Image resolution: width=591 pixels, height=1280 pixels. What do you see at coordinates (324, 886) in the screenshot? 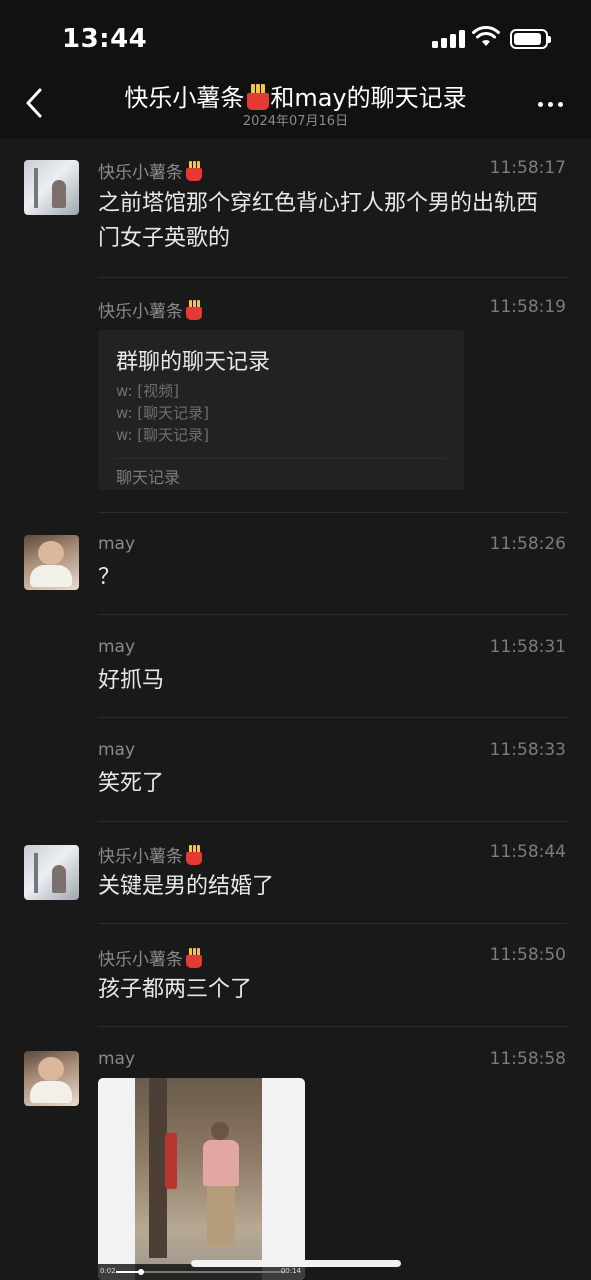
I see `message-text: 关键是男的结婚了` at bounding box center [324, 886].